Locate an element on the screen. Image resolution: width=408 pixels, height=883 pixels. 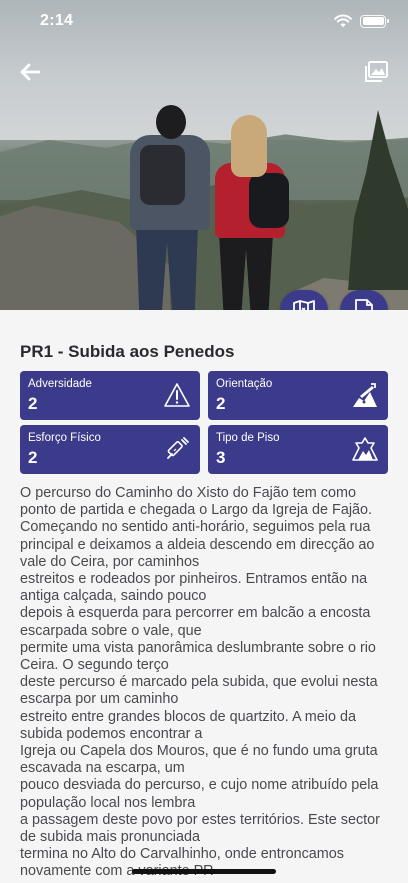
home-indicator is located at coordinates (204, 871).